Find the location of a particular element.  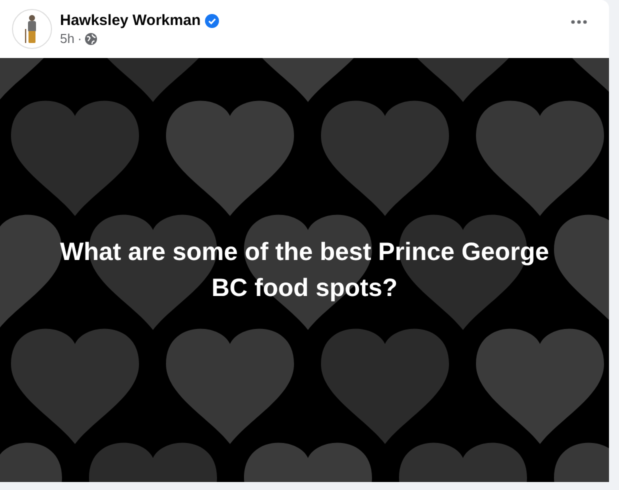

post-text: What are some of the best Prince George BC food spots? is located at coordinates (304, 270).